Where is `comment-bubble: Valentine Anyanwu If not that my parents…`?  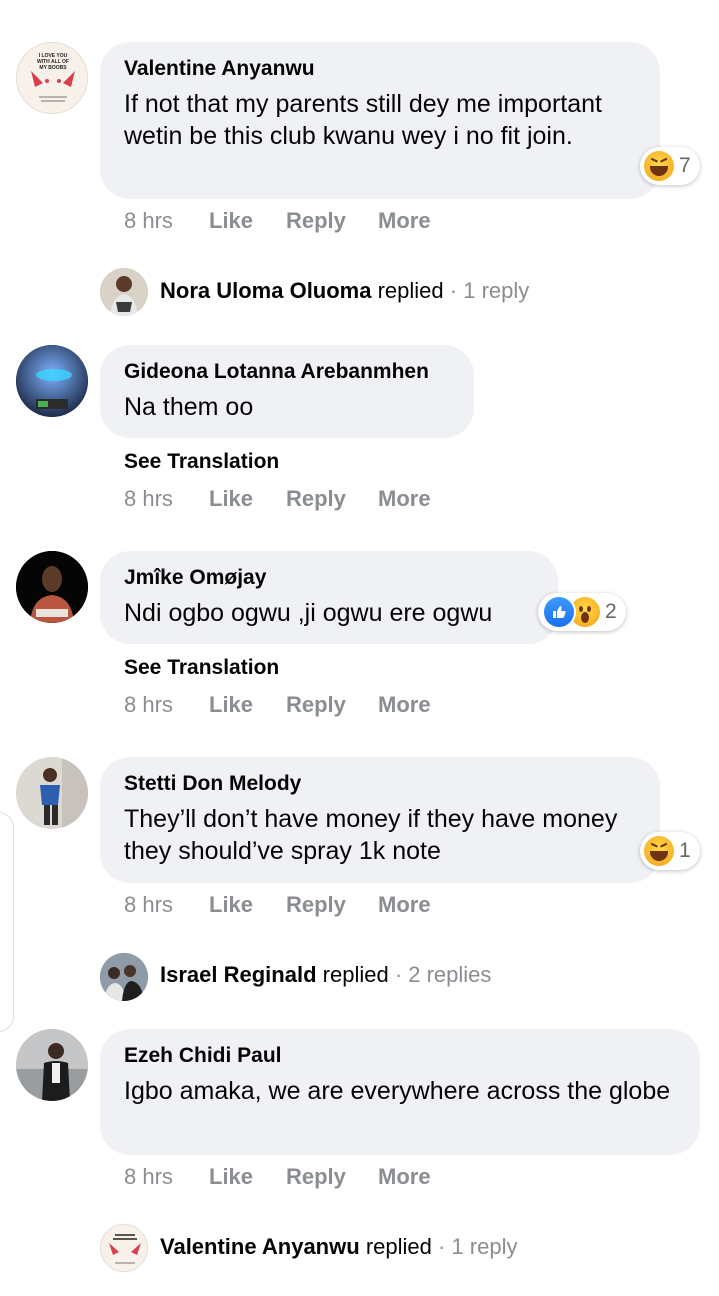
comment-bubble: Valentine Anyanwu If not that my parents… is located at coordinates (380, 120).